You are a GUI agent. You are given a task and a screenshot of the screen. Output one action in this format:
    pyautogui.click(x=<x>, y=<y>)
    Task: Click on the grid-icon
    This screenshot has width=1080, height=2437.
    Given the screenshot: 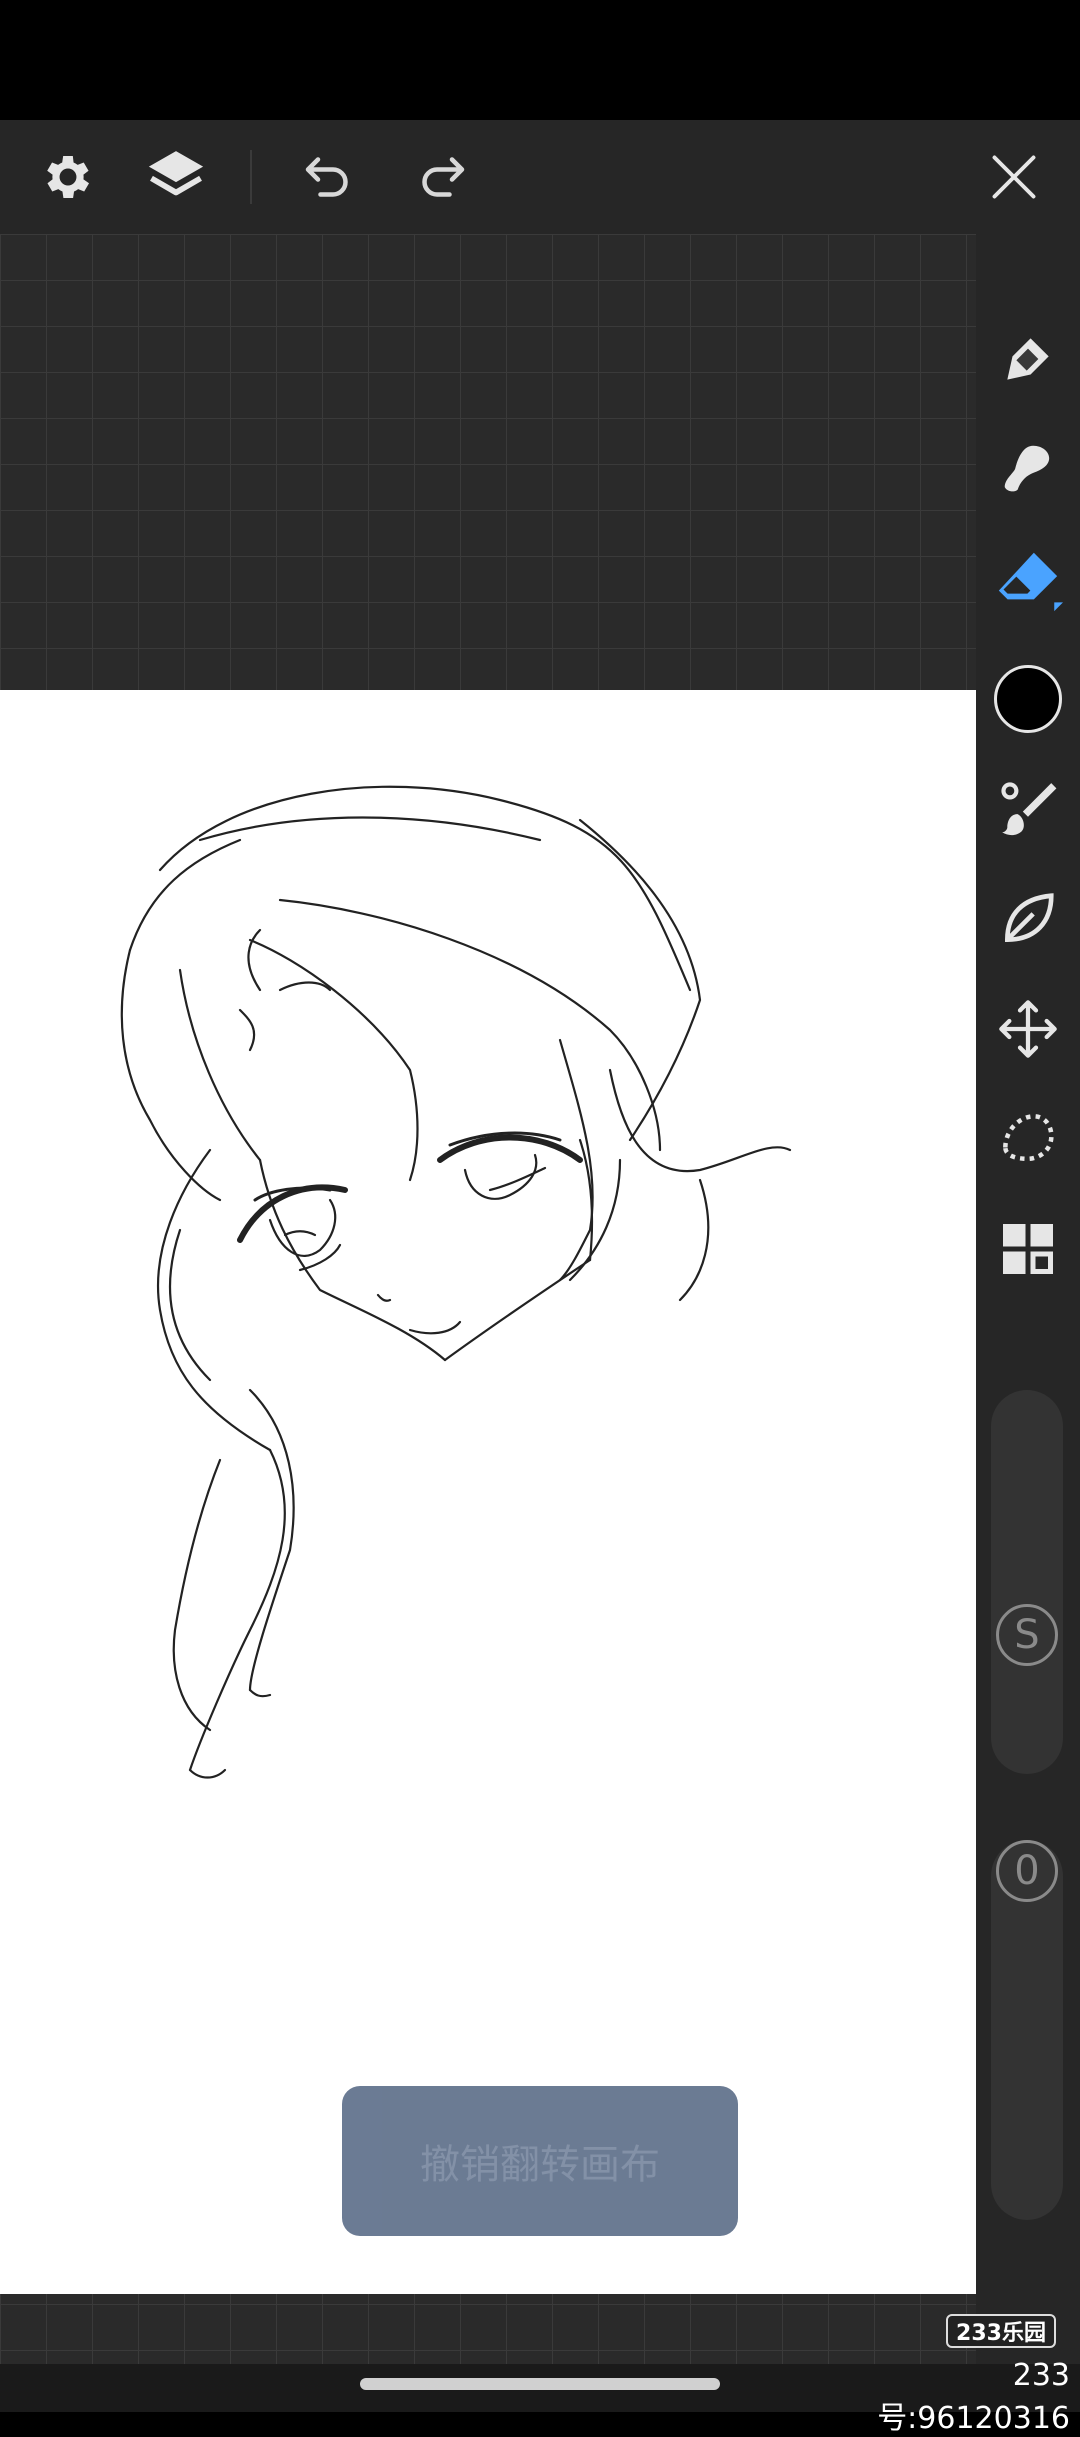 What is the action you would take?
    pyautogui.click(x=1028, y=1249)
    